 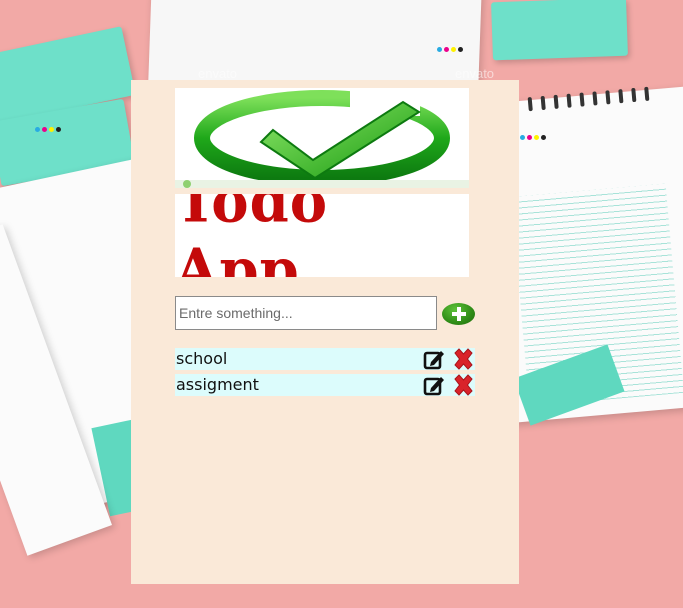 What do you see at coordinates (559, 30) in the screenshot?
I see `business-card-stack` at bounding box center [559, 30].